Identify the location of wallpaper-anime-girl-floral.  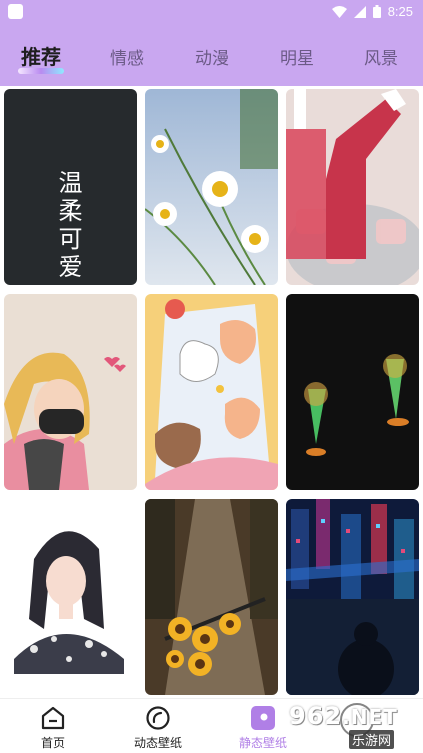
(70, 597).